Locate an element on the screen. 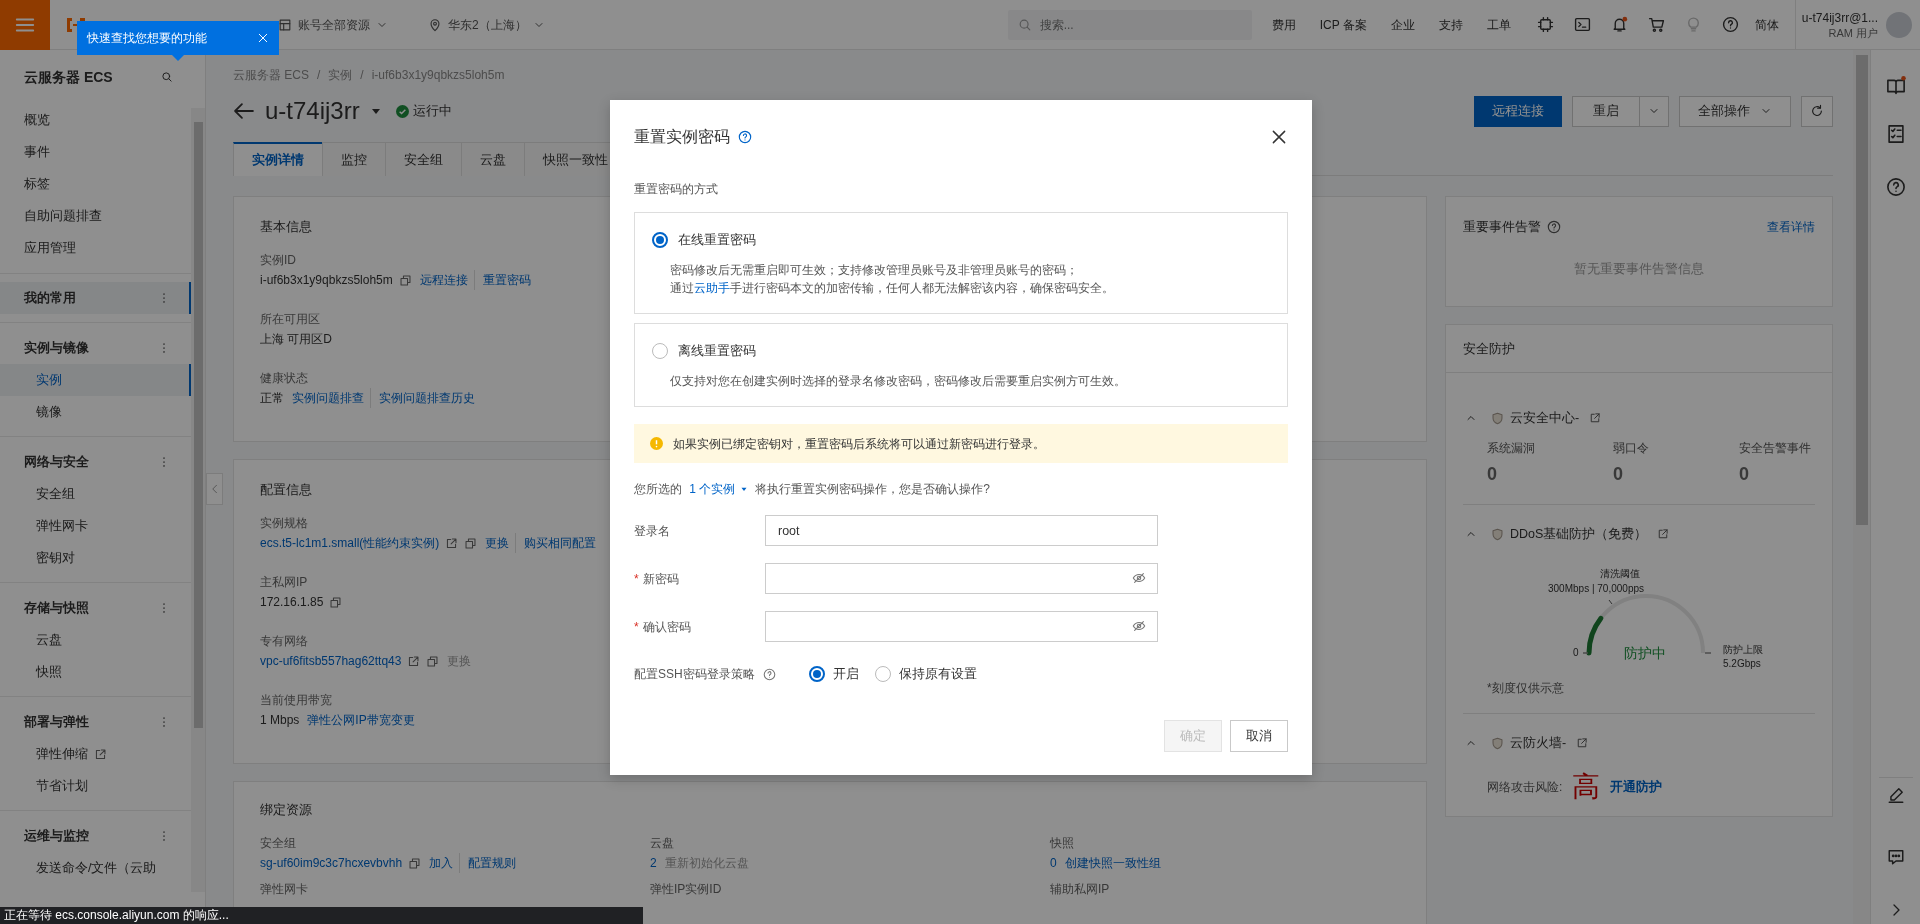 Image resolution: width=1920 pixels, height=924 pixels. sidebar-item: 实例 is located at coordinates (96, 380).